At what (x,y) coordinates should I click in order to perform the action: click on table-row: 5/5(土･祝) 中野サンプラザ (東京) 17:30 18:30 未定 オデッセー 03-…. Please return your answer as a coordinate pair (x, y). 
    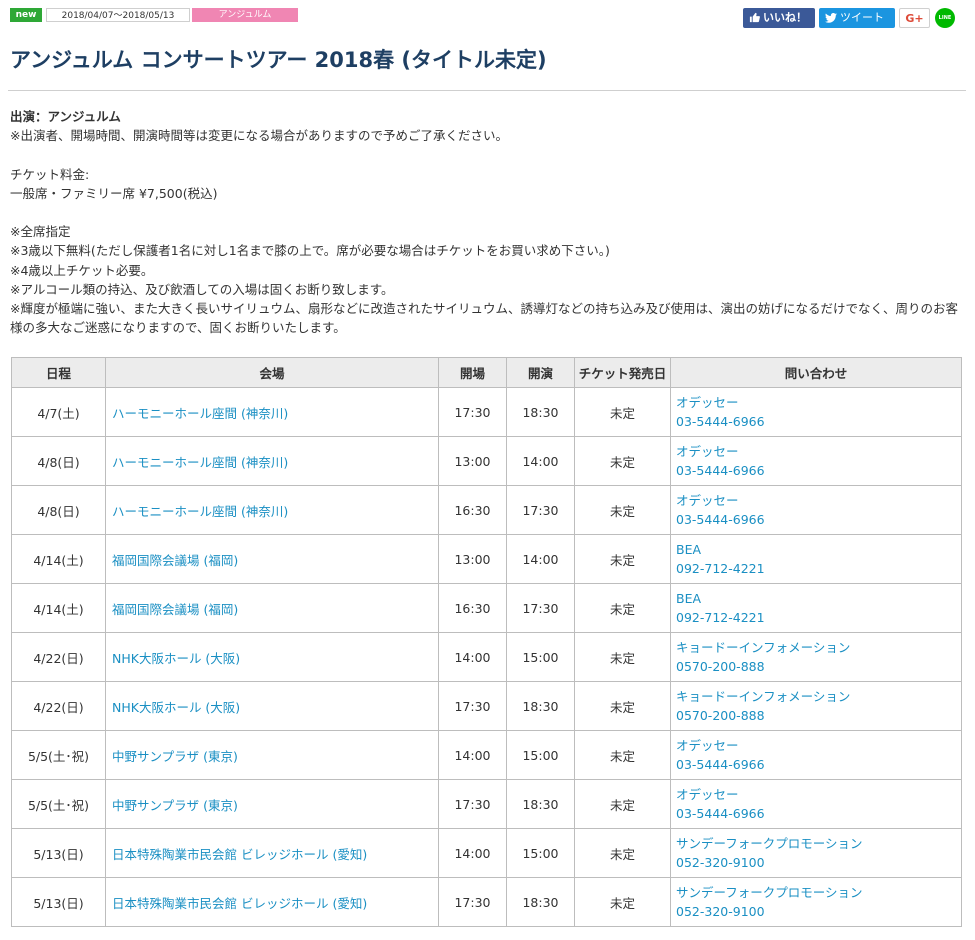
    Looking at the image, I should click on (486, 804).